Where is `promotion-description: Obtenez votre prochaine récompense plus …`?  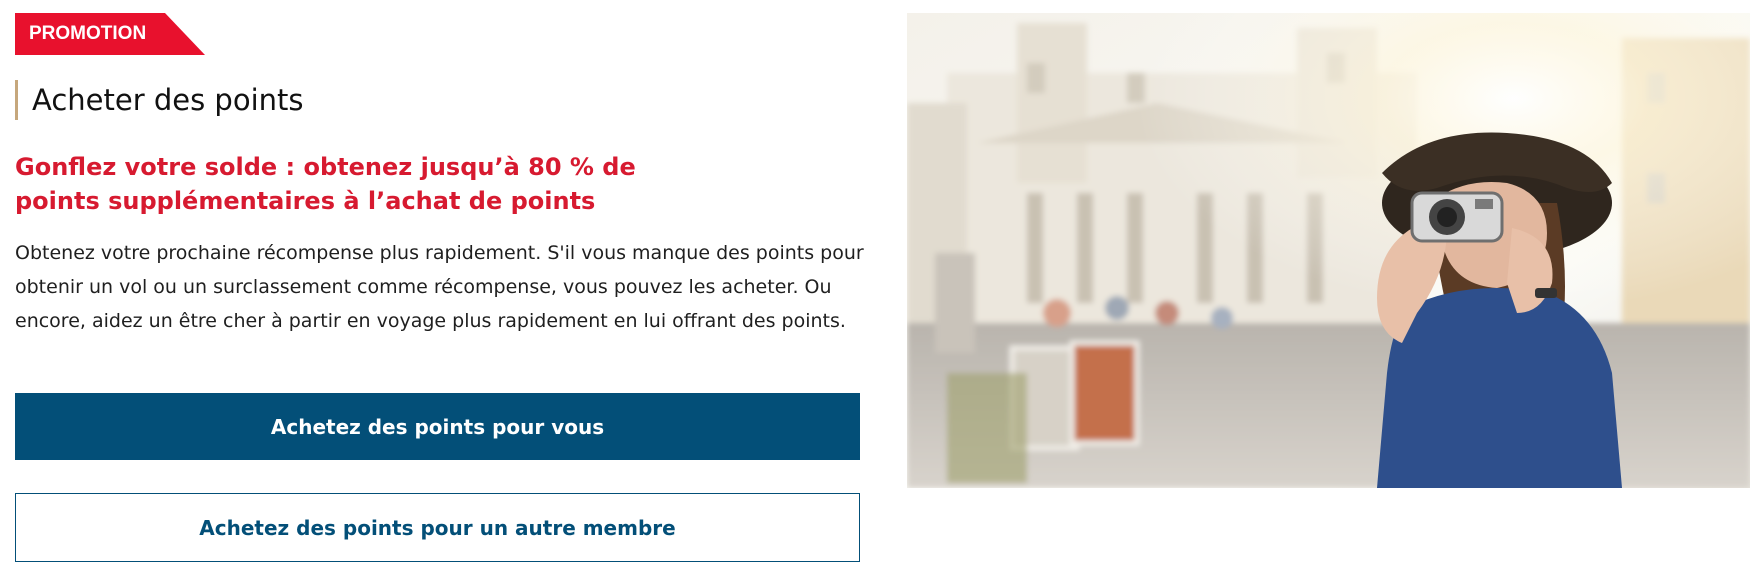
promotion-description: Obtenez votre prochaine récompense plus … is located at coordinates (439, 287).